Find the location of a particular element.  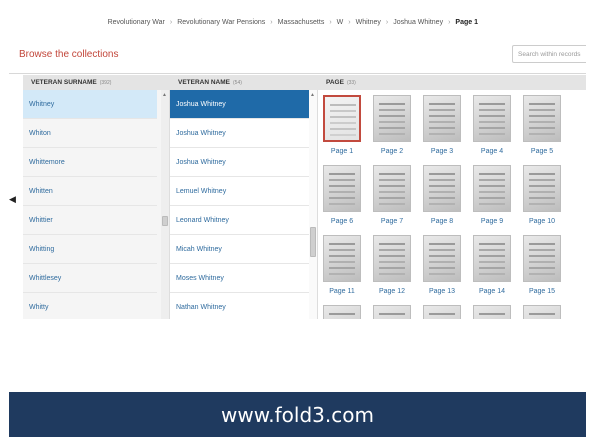

veteran-name-list-item: Leonard Whitney is located at coordinates (239, 220).